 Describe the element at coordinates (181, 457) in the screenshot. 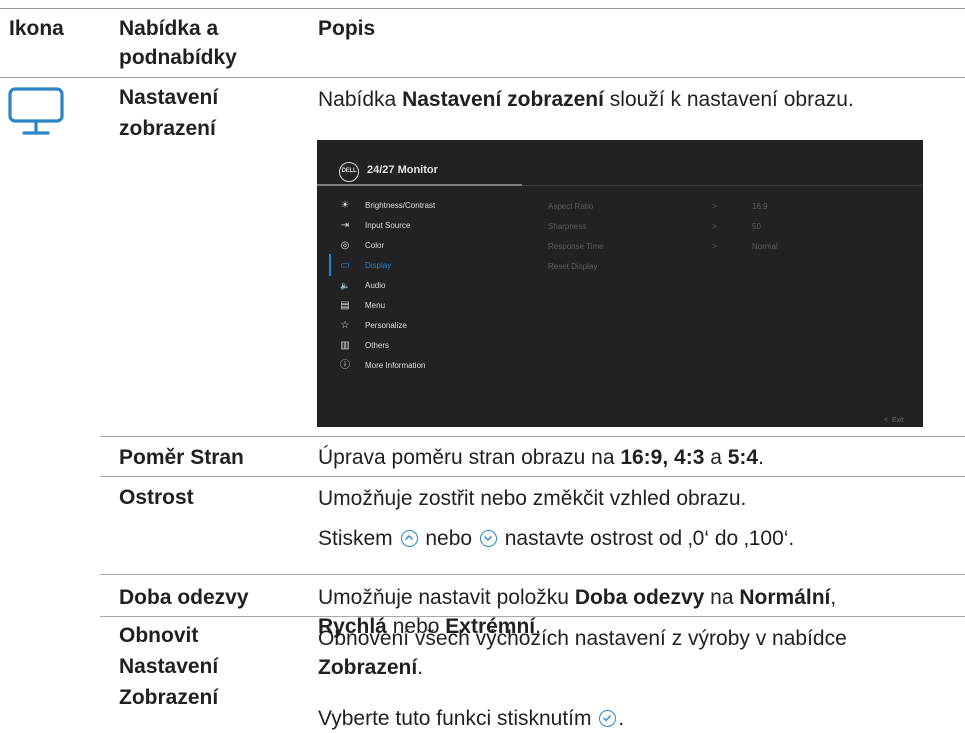

I see `submenu-name-aspect-ratio: Poměr Stran` at that location.